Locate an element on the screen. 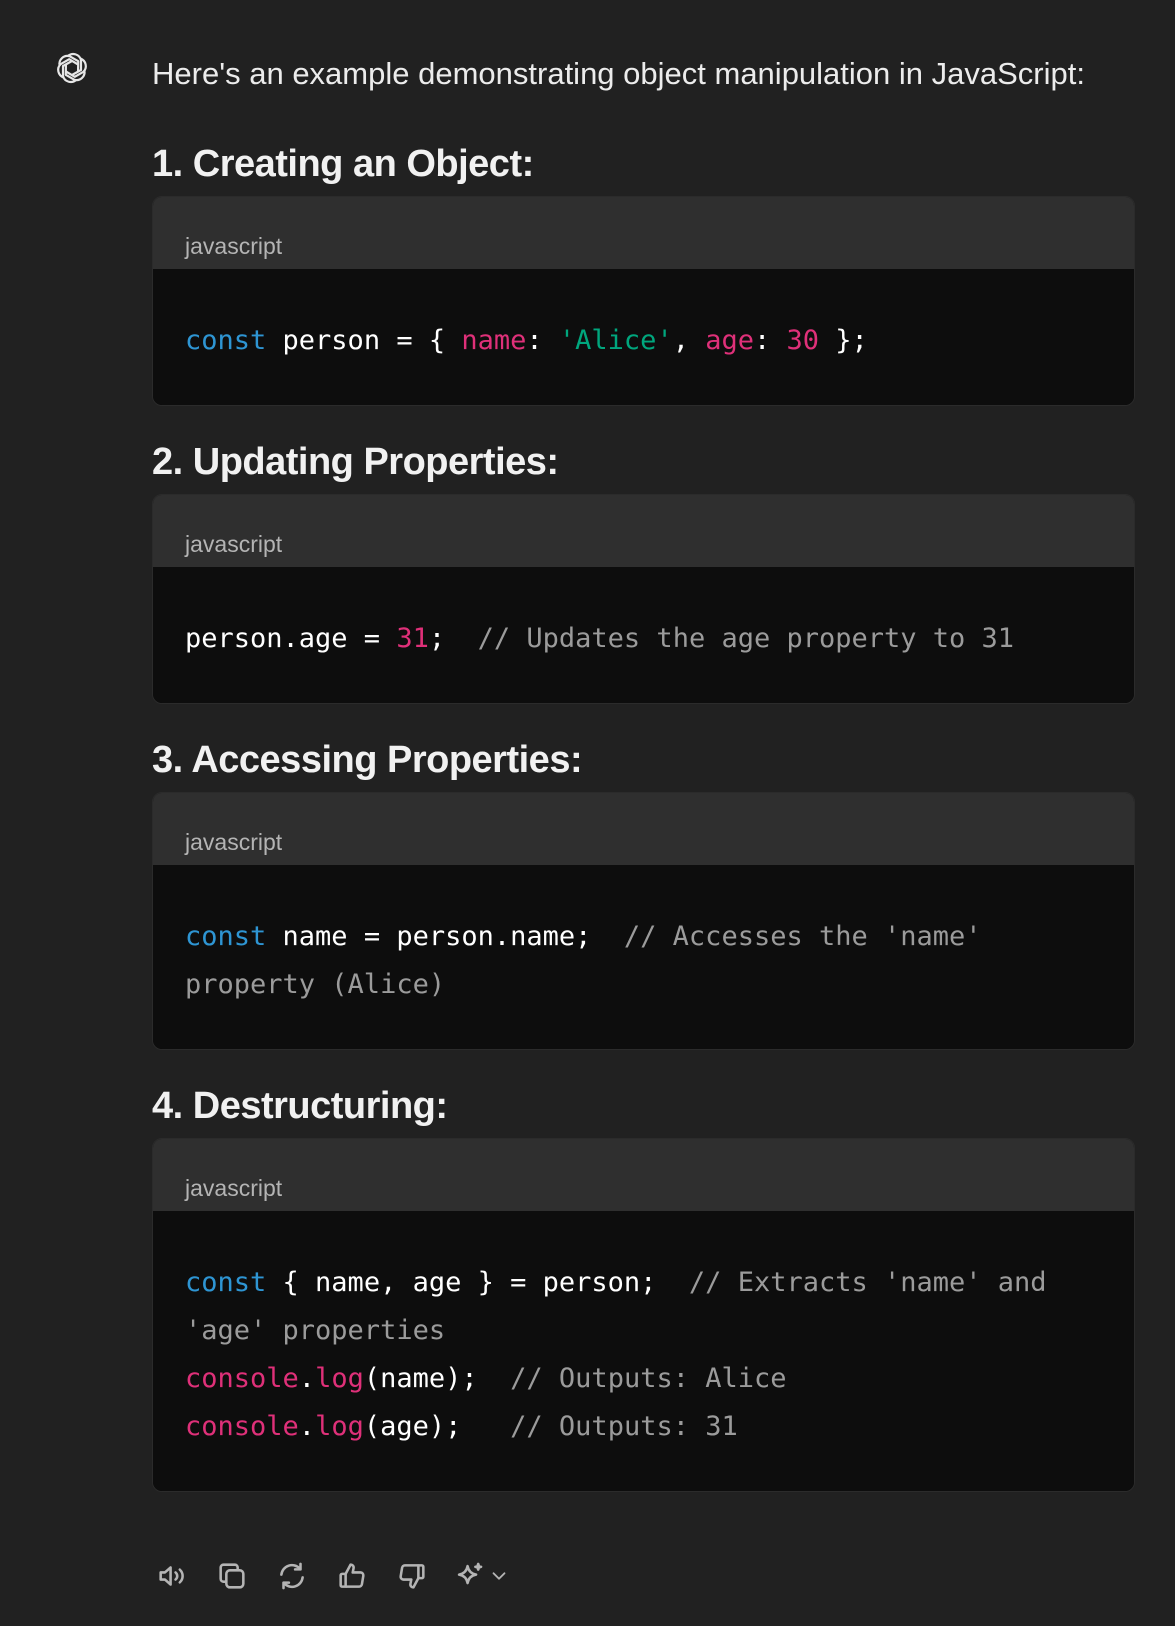 The width and height of the screenshot is (1175, 1626). thumbs-down-icon is located at coordinates (412, 1576).